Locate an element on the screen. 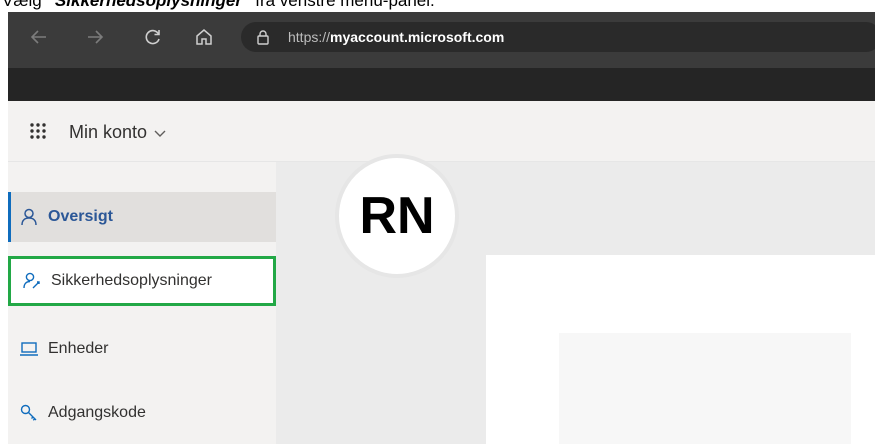 The width and height of the screenshot is (875, 444). person-key-icon is located at coordinates (32, 281).